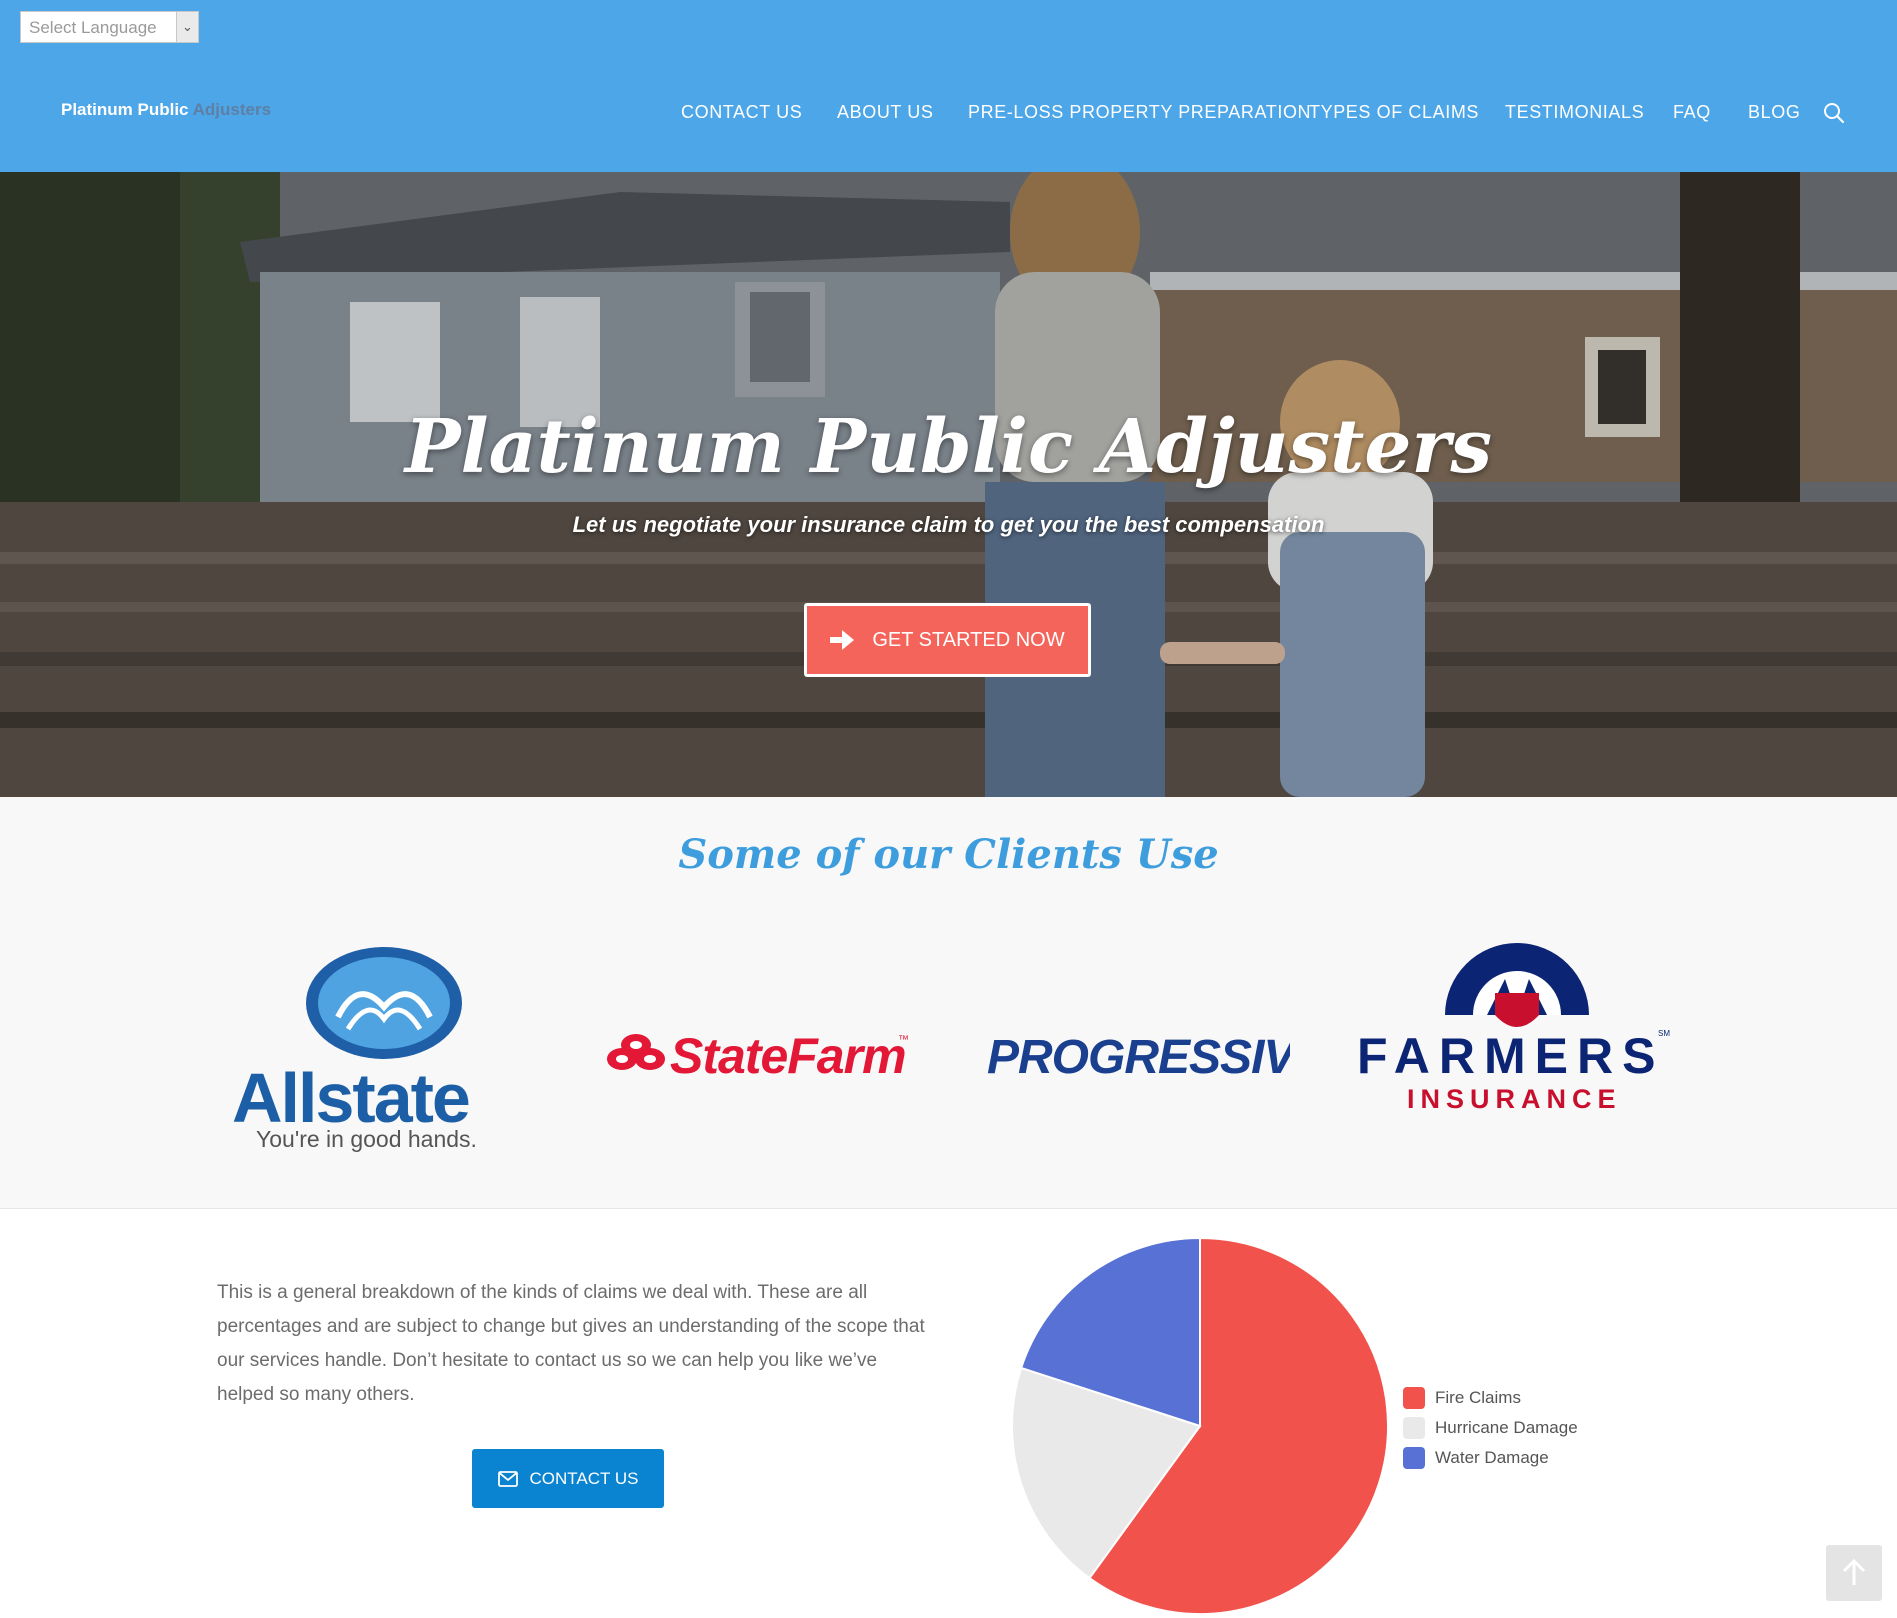 The height and width of the screenshot is (1618, 1897). What do you see at coordinates (93, 27) in the screenshot?
I see `language-select-label: Select Language` at bounding box center [93, 27].